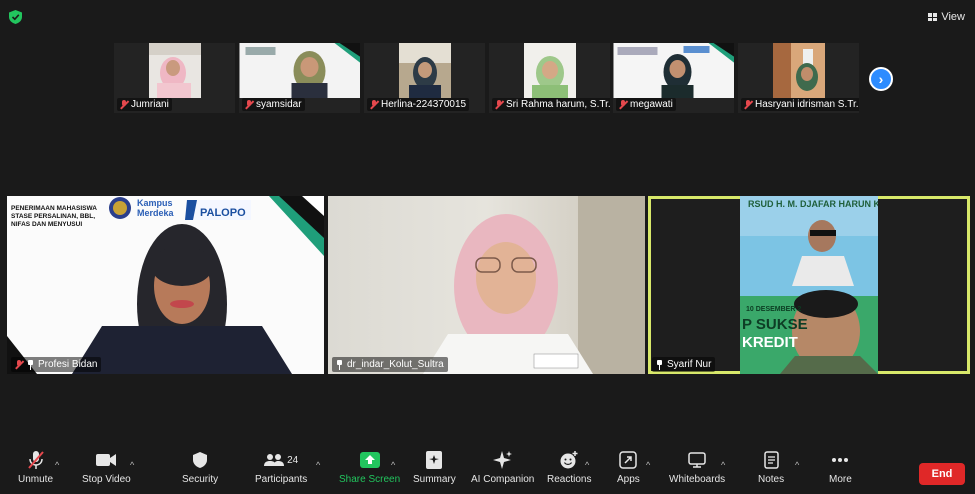 The width and height of the screenshot is (975, 494). I want to click on share-screen-icon, so click(369, 460).